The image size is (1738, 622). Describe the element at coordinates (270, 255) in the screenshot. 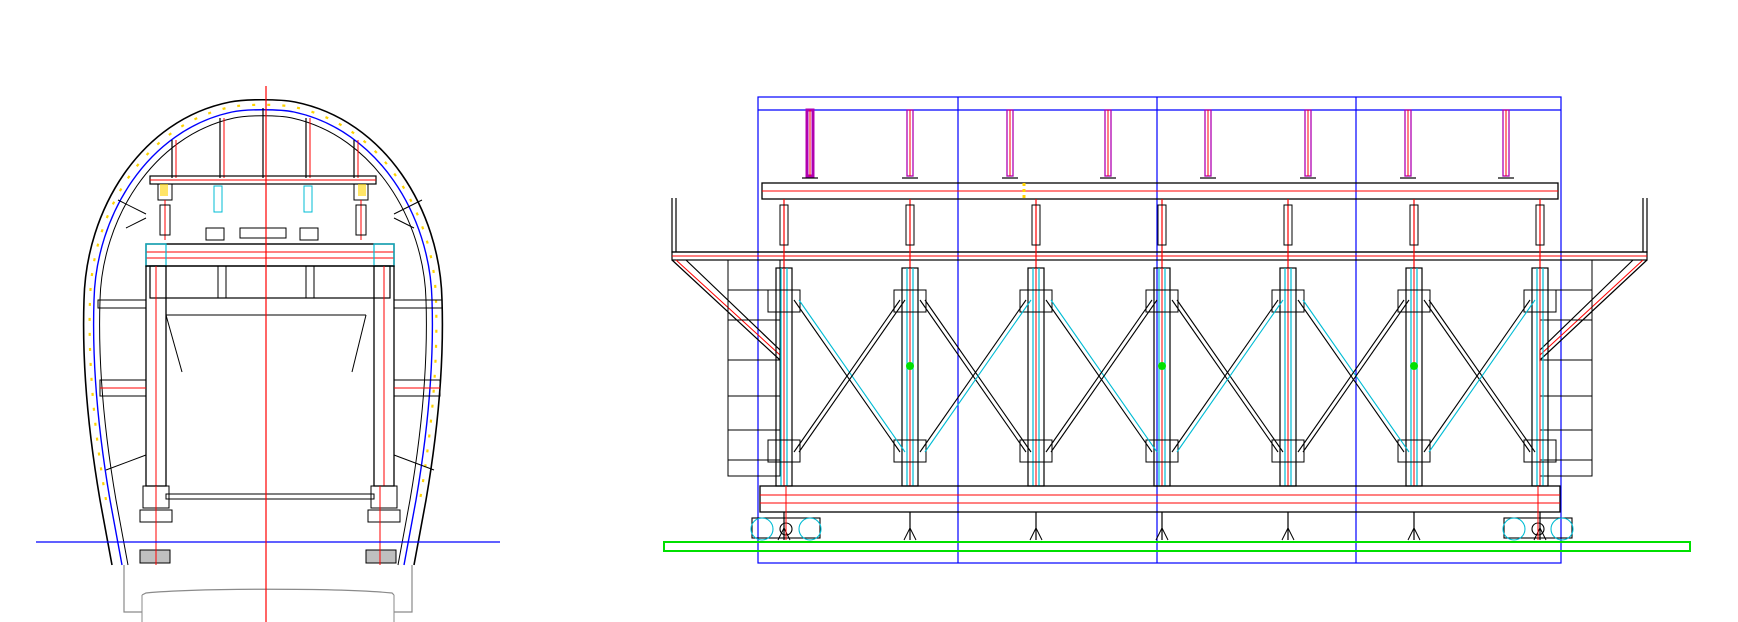

I see `gantry-crossbeam` at that location.